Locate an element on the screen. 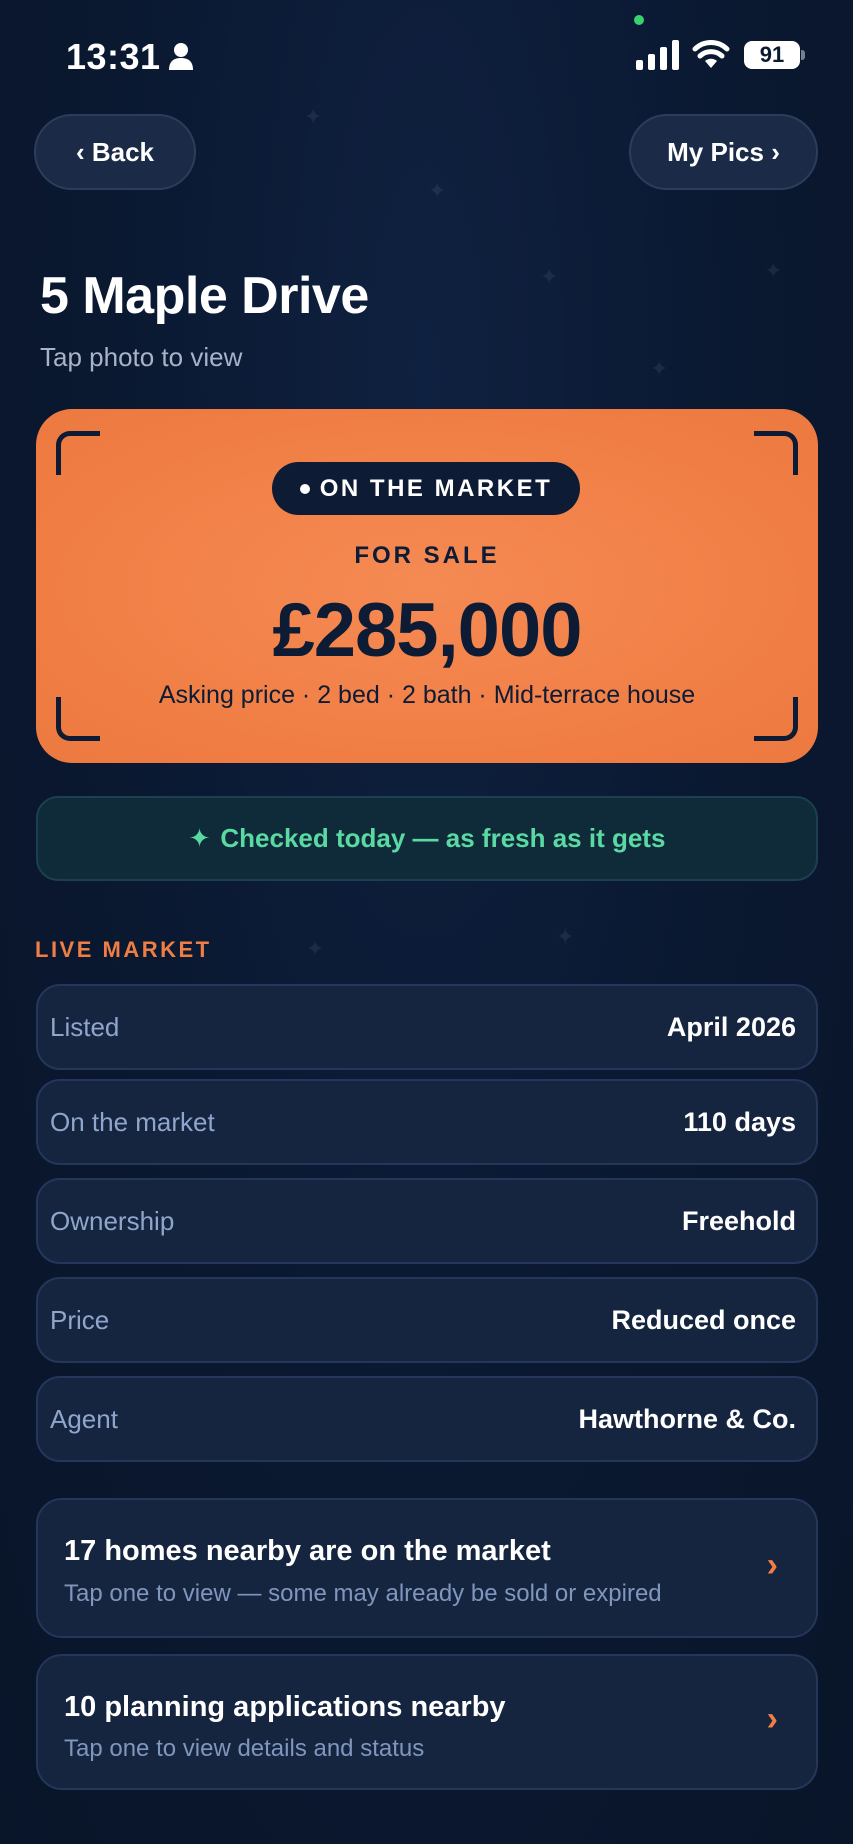  market-row-days-on-market: On the market 110 days is located at coordinates (427, 1122).